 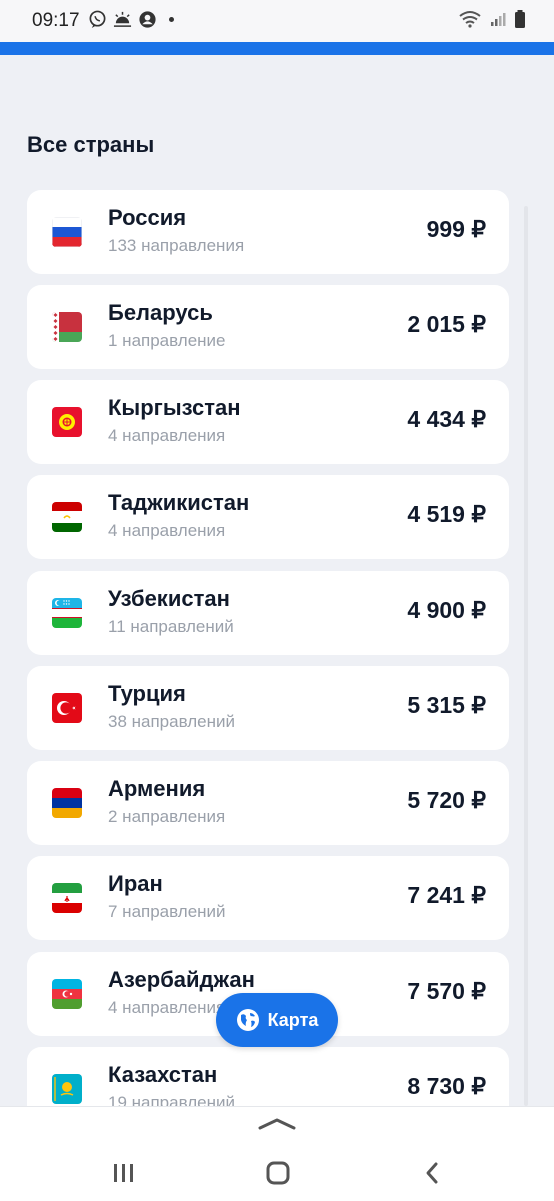 What do you see at coordinates (67, 803) in the screenshot?
I see `armenia-flag-icon` at bounding box center [67, 803].